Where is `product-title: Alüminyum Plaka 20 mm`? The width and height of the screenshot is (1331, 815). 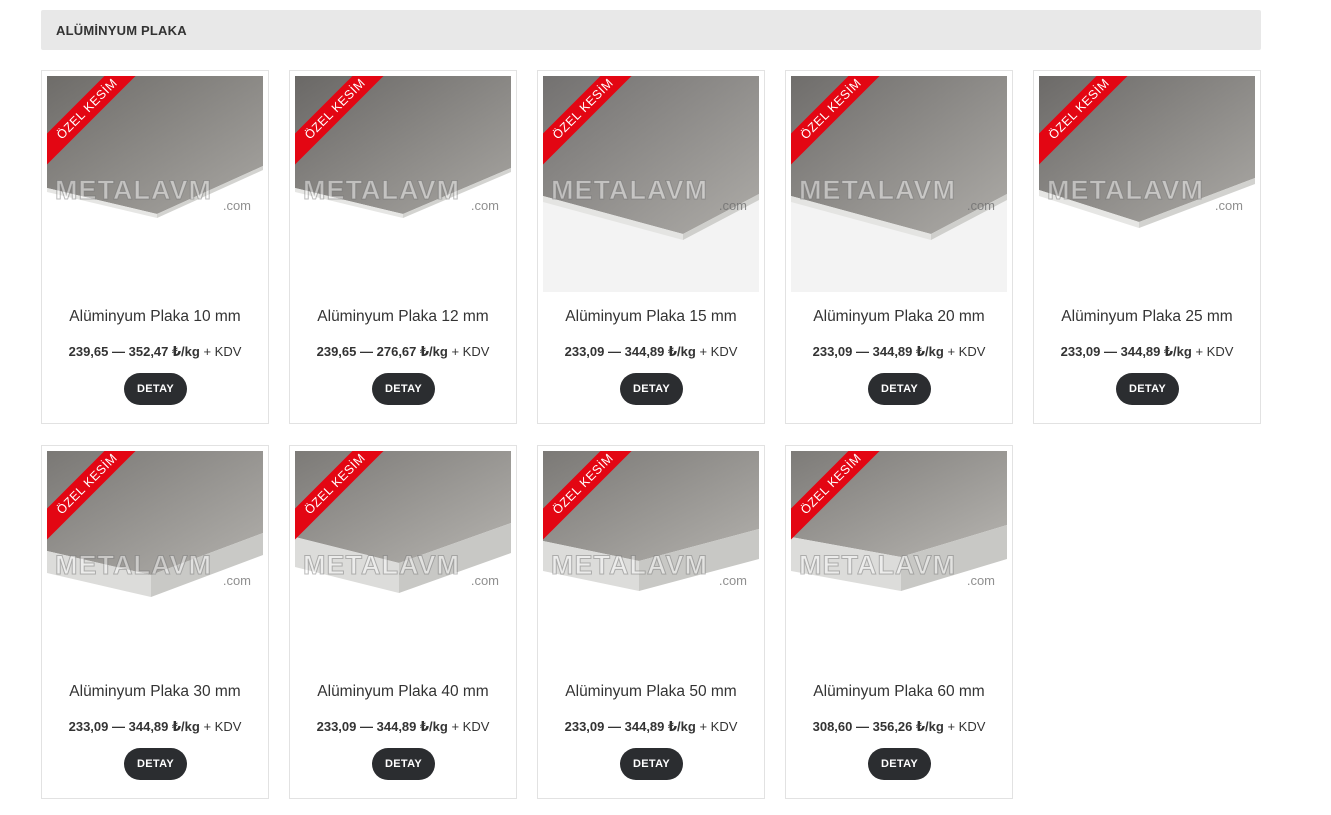 product-title: Alüminyum Plaka 20 mm is located at coordinates (899, 317).